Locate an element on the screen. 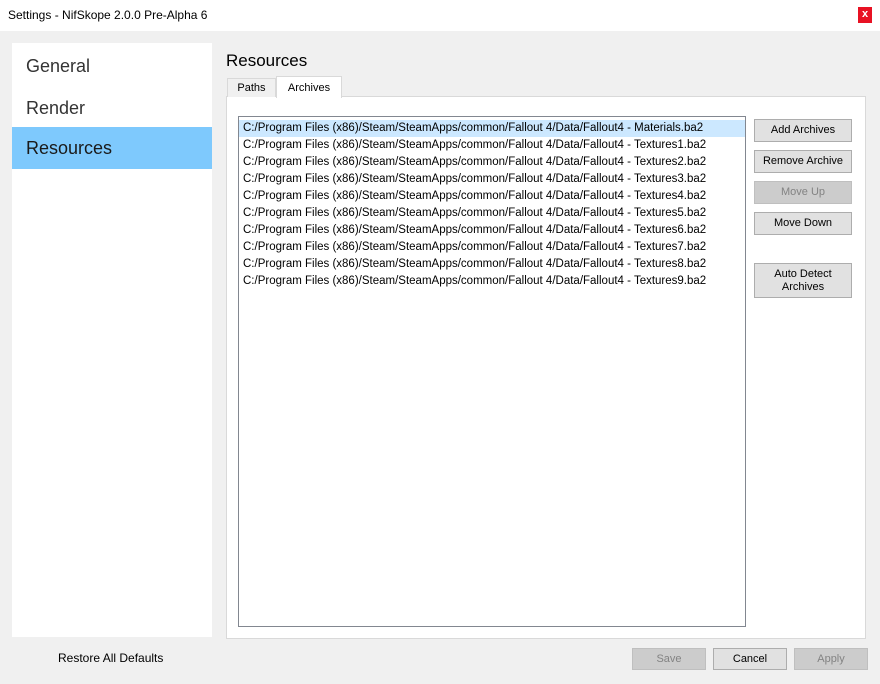 This screenshot has width=880, height=684. restore-defaults-button: Restore All Defaults is located at coordinates (110, 658).